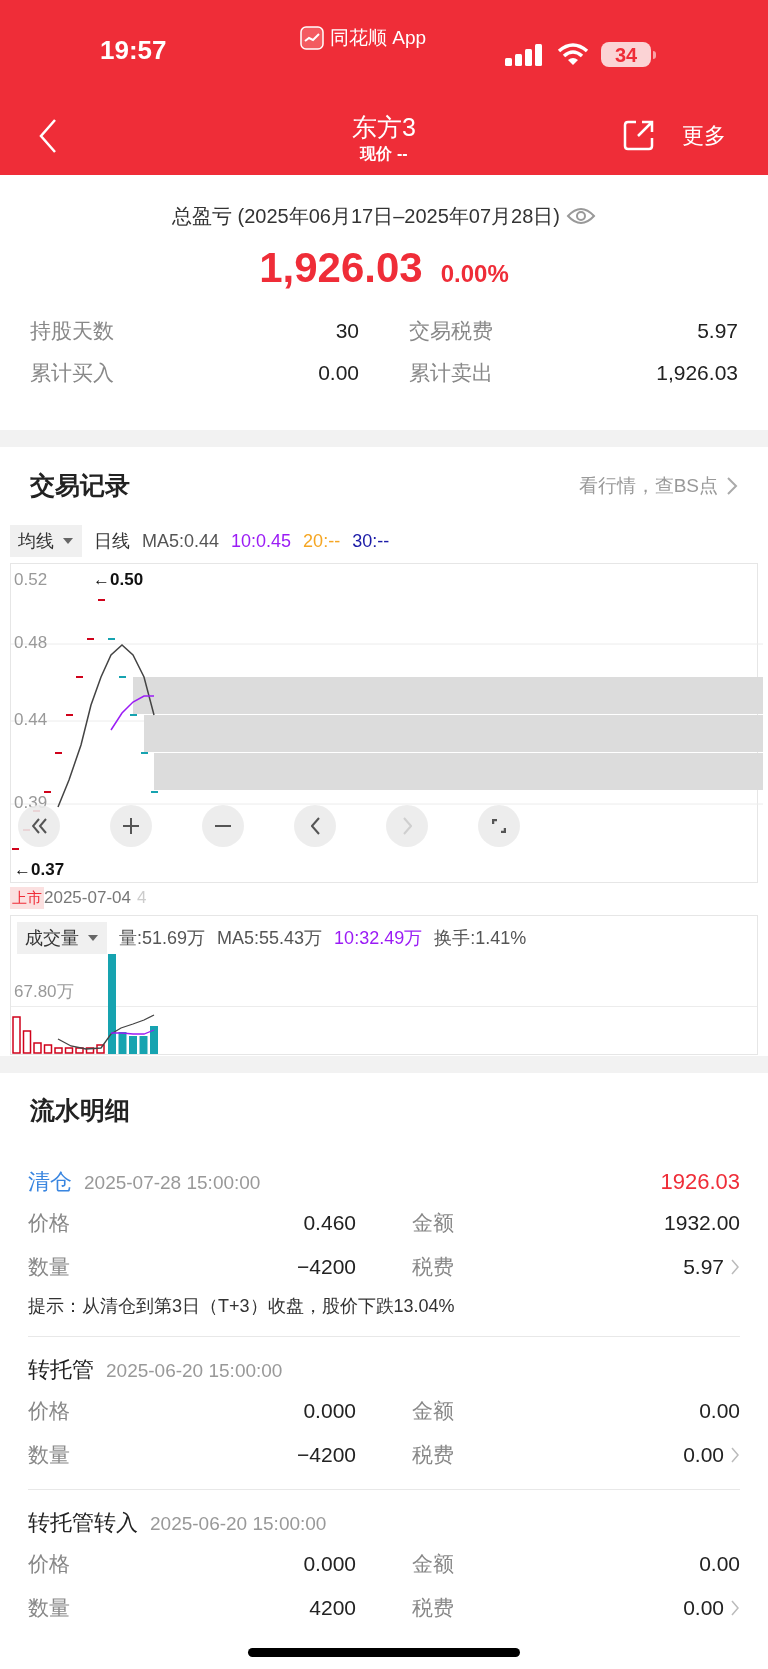 The image size is (768, 1669). What do you see at coordinates (80, 1111) in the screenshot?
I see `section-title: 流水明细` at bounding box center [80, 1111].